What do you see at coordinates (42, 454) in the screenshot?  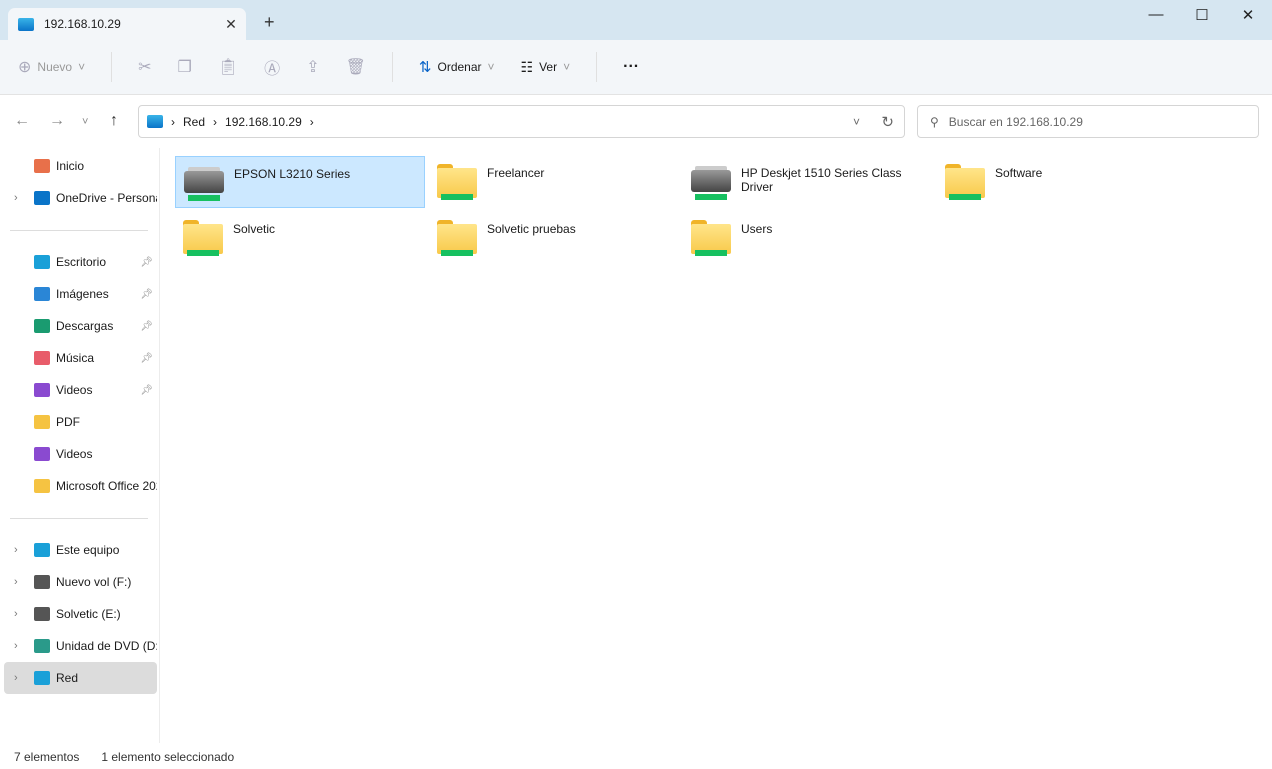 I see `video-icon` at bounding box center [42, 454].